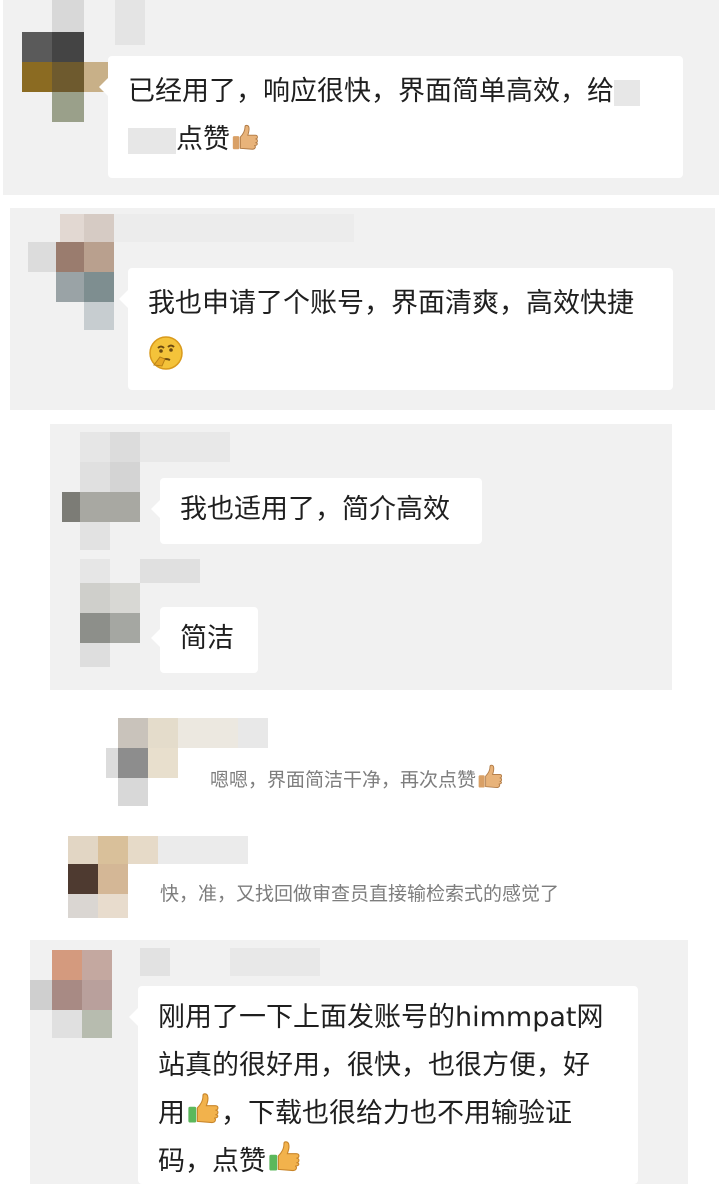 The height and width of the screenshot is (1186, 719). I want to click on comment-text: 刚用了一下上面发账号的himmpat网, so click(381, 1017).